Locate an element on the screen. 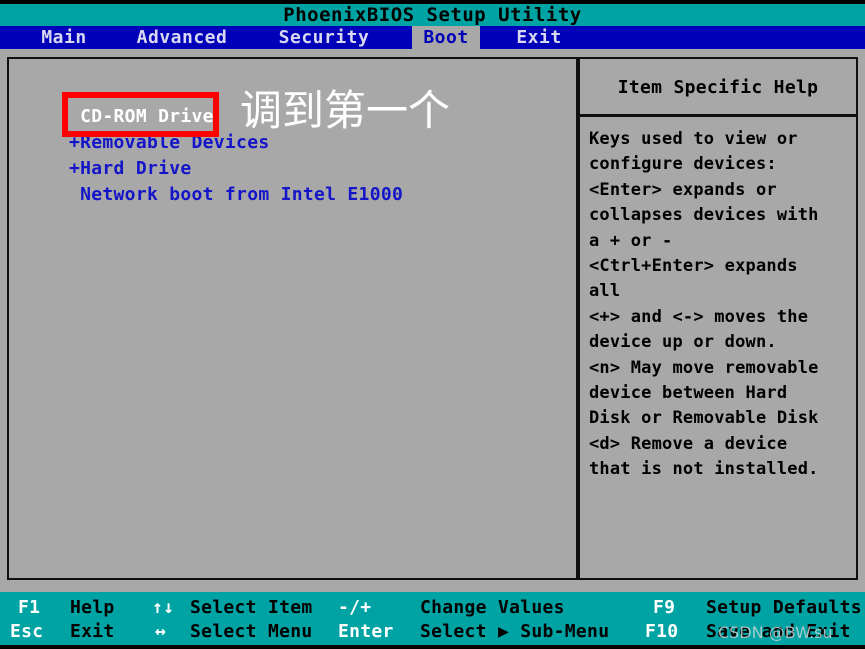 Image resolution: width=865 pixels, height=649 pixels. help-text-line: <n> May move removable is located at coordinates (704, 367).